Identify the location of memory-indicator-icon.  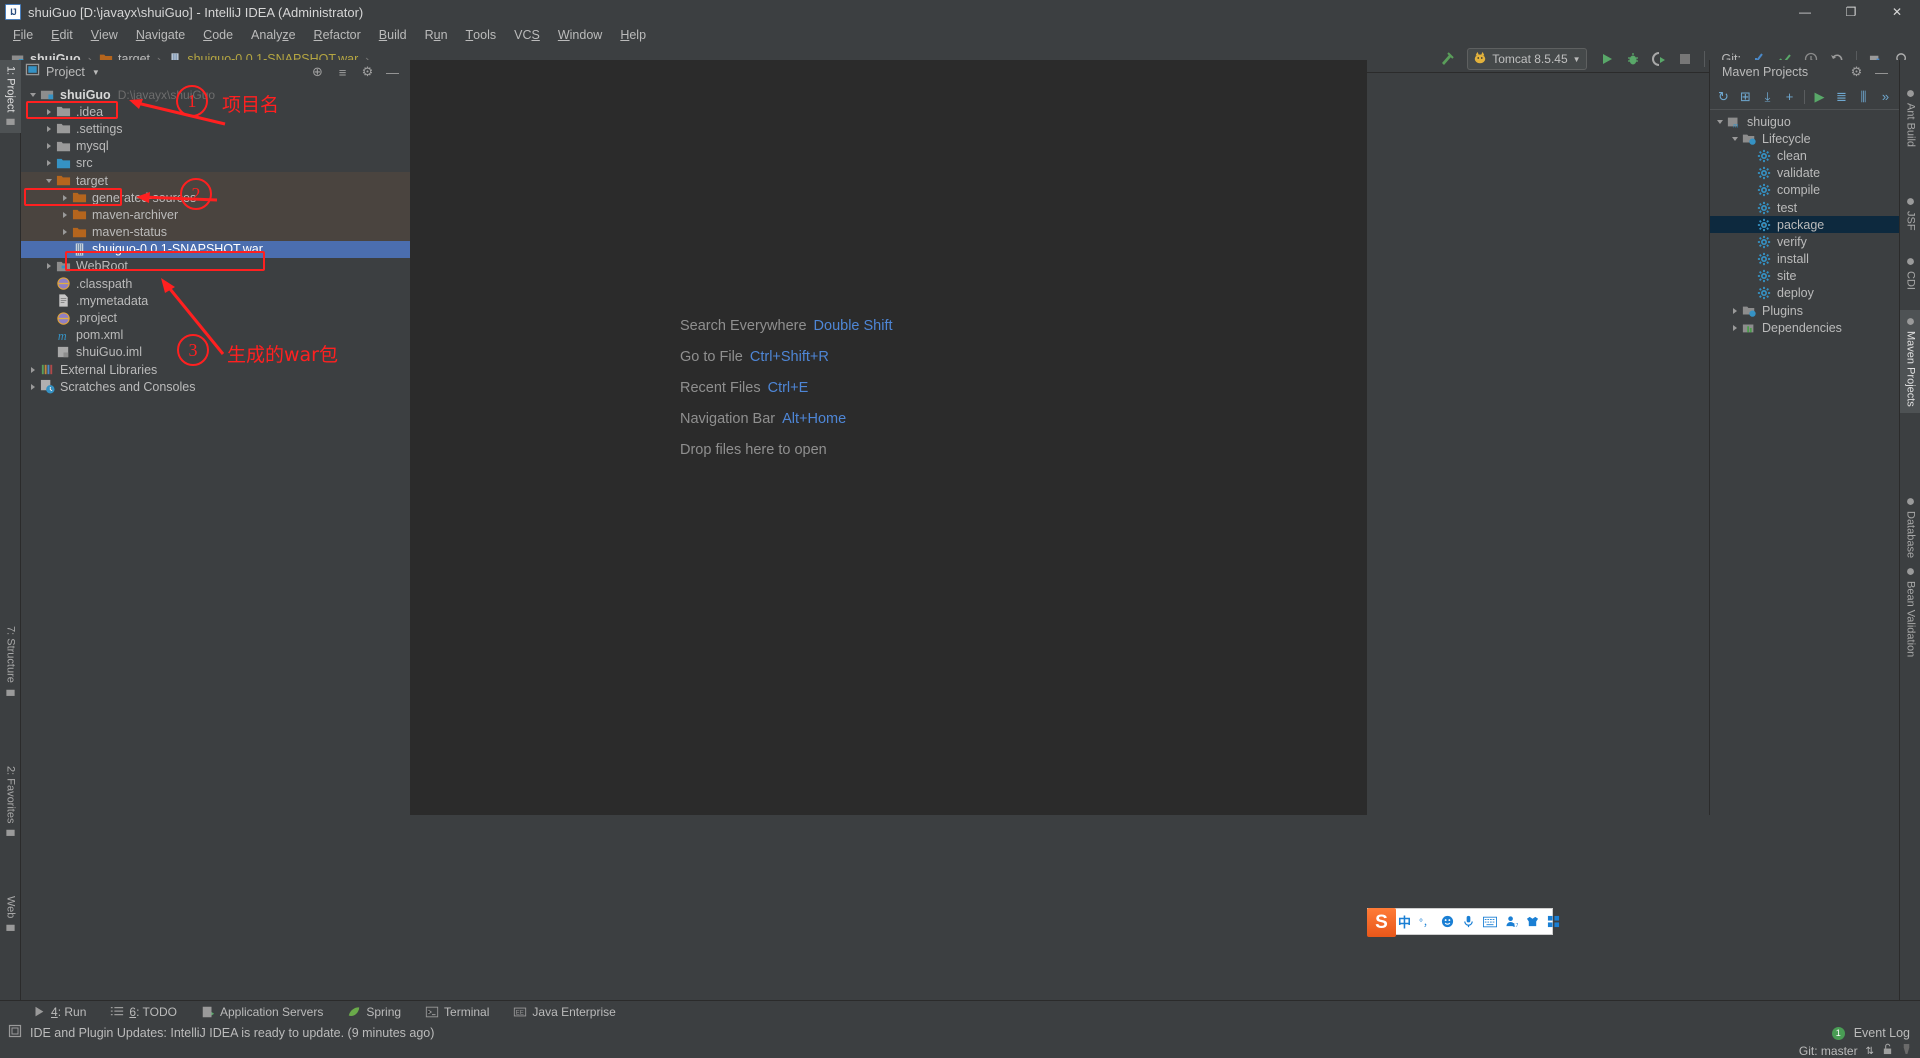
(1906, 1050).